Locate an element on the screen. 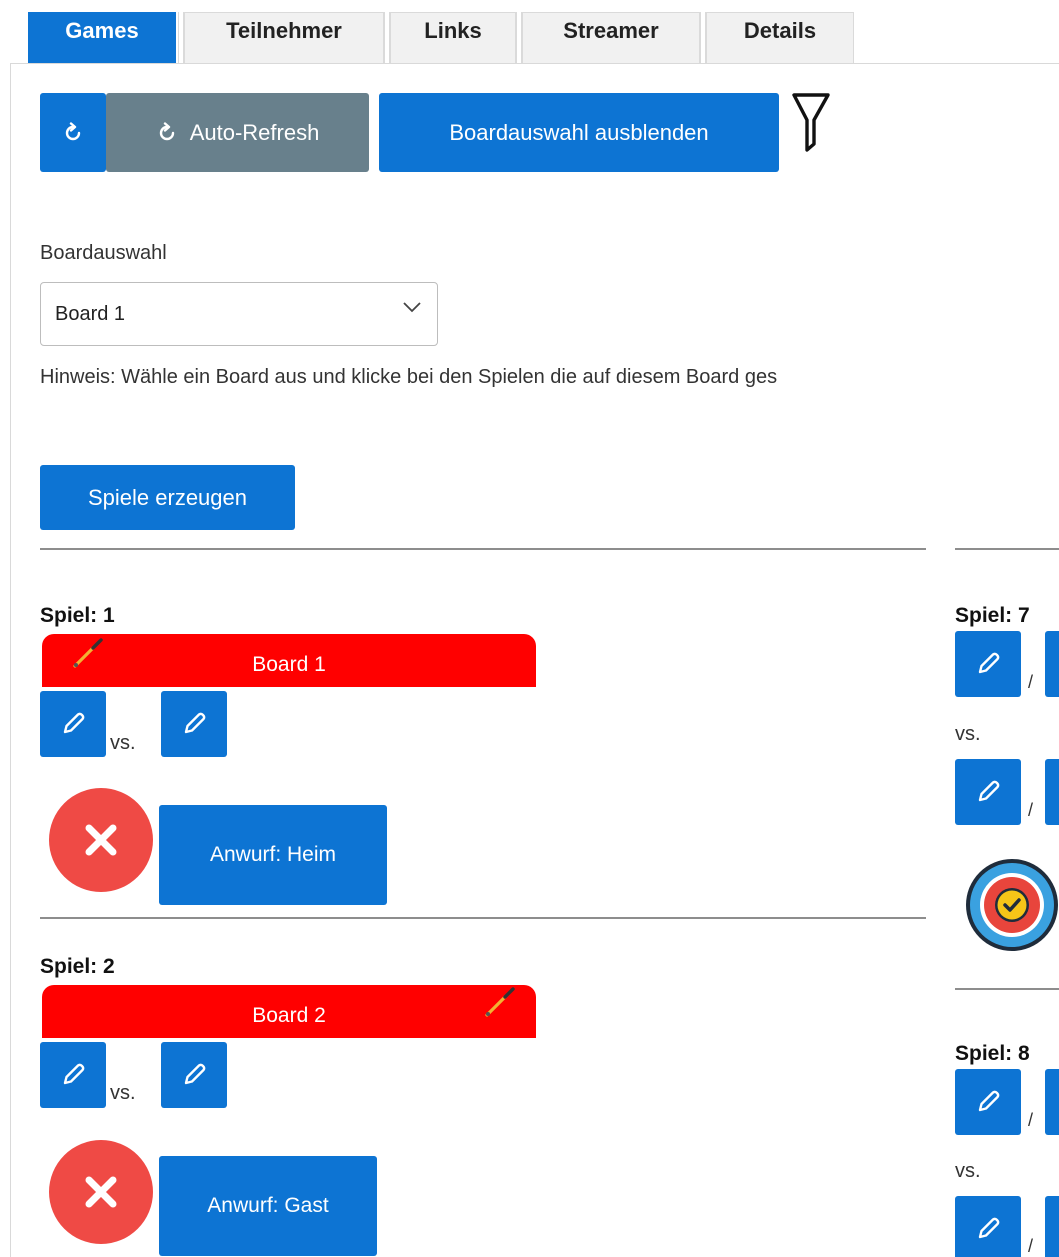  game-title: Spiel: 1 is located at coordinates (77, 615).